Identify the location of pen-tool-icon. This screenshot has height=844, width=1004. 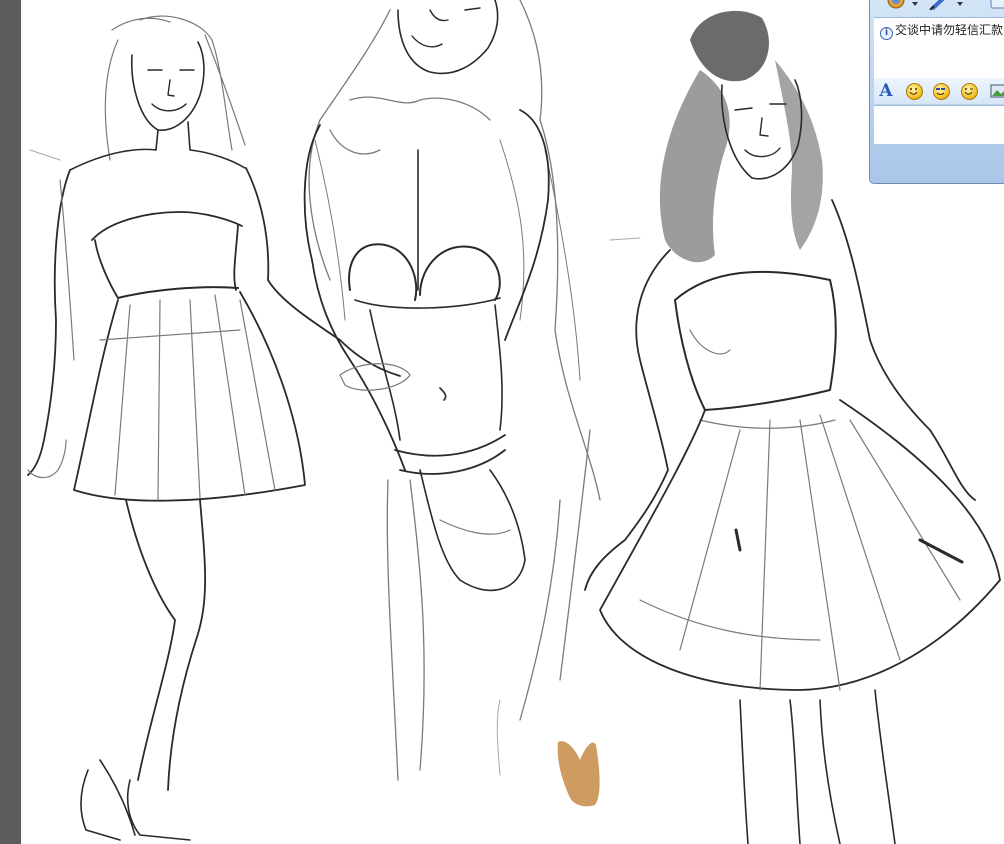
(940, 7).